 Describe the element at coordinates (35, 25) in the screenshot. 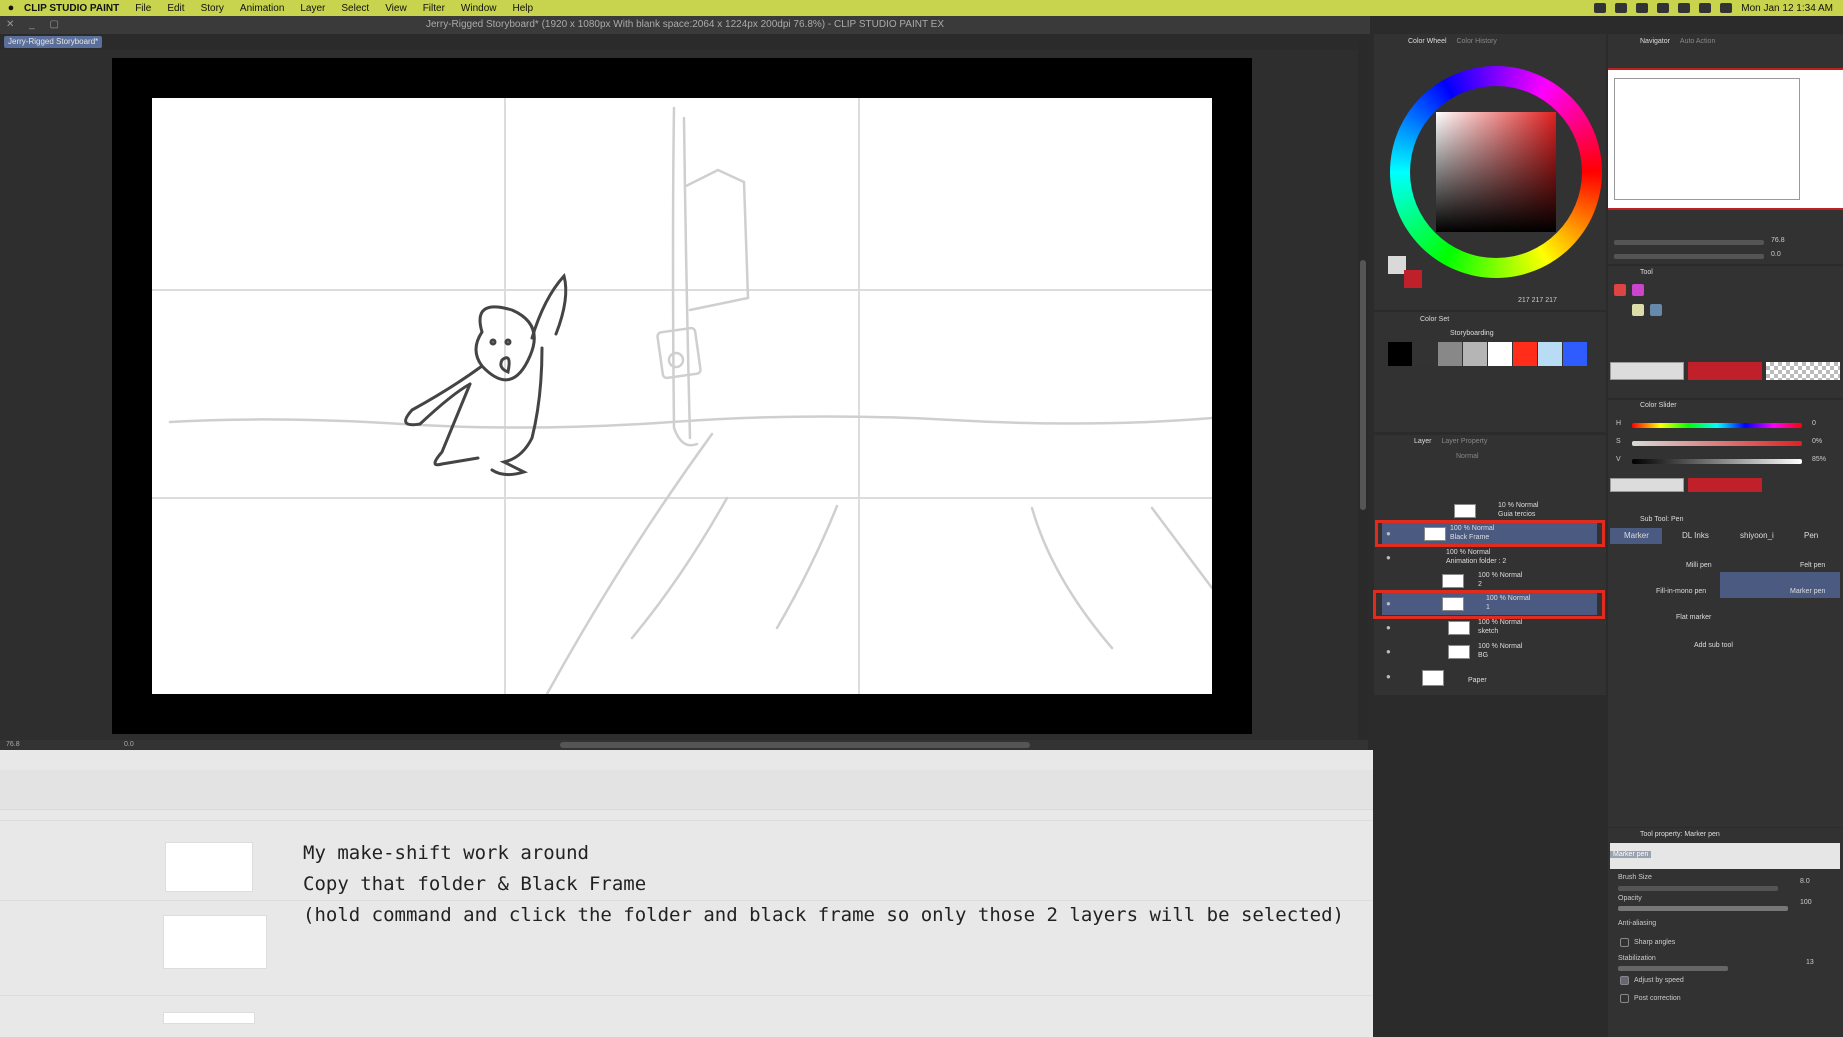

I see `window-controls: ✕ _ ▢` at that location.